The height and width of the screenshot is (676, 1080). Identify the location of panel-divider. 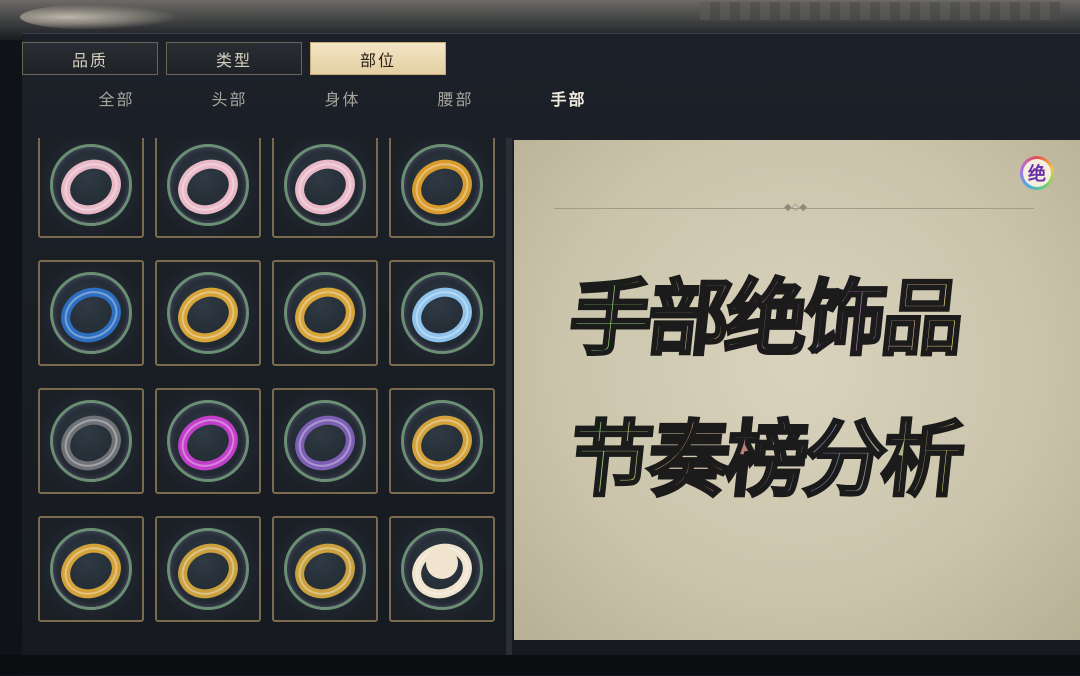
(509, 398).